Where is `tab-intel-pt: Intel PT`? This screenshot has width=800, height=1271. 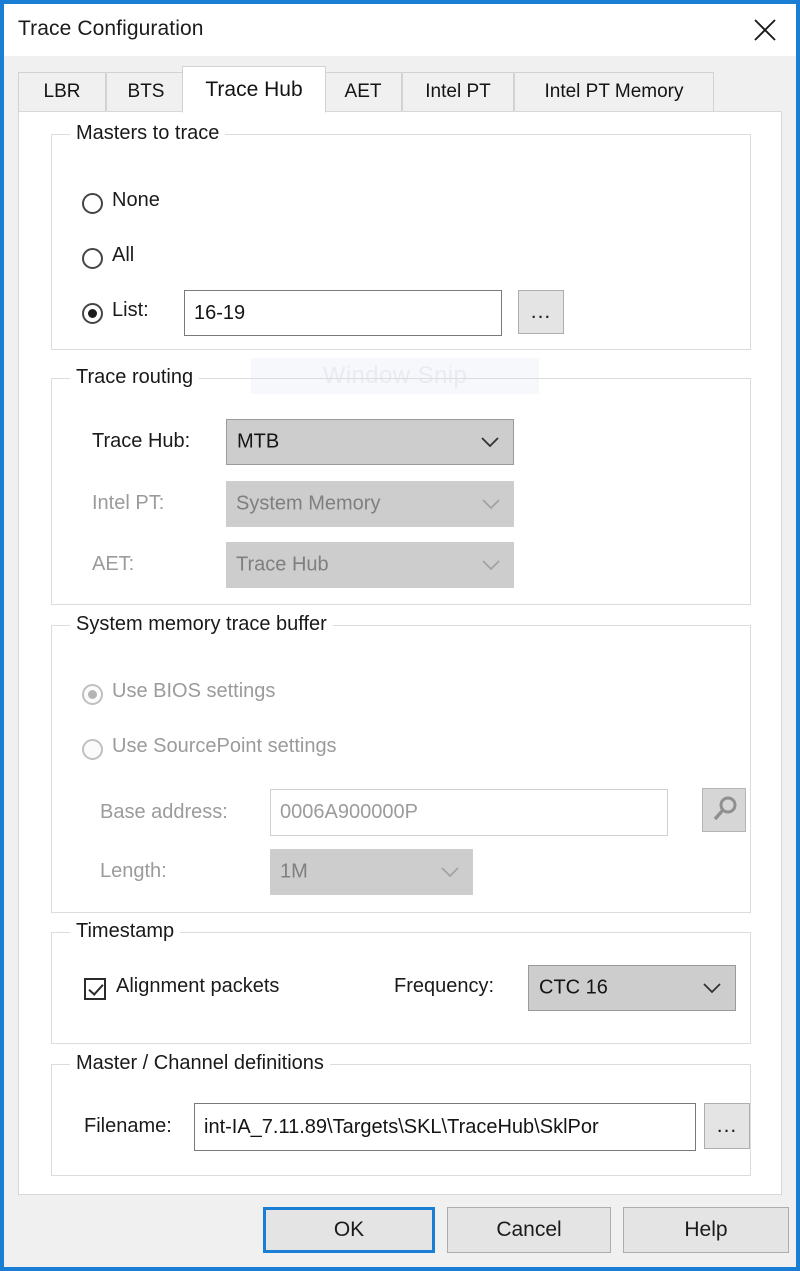 tab-intel-pt: Intel PT is located at coordinates (458, 92).